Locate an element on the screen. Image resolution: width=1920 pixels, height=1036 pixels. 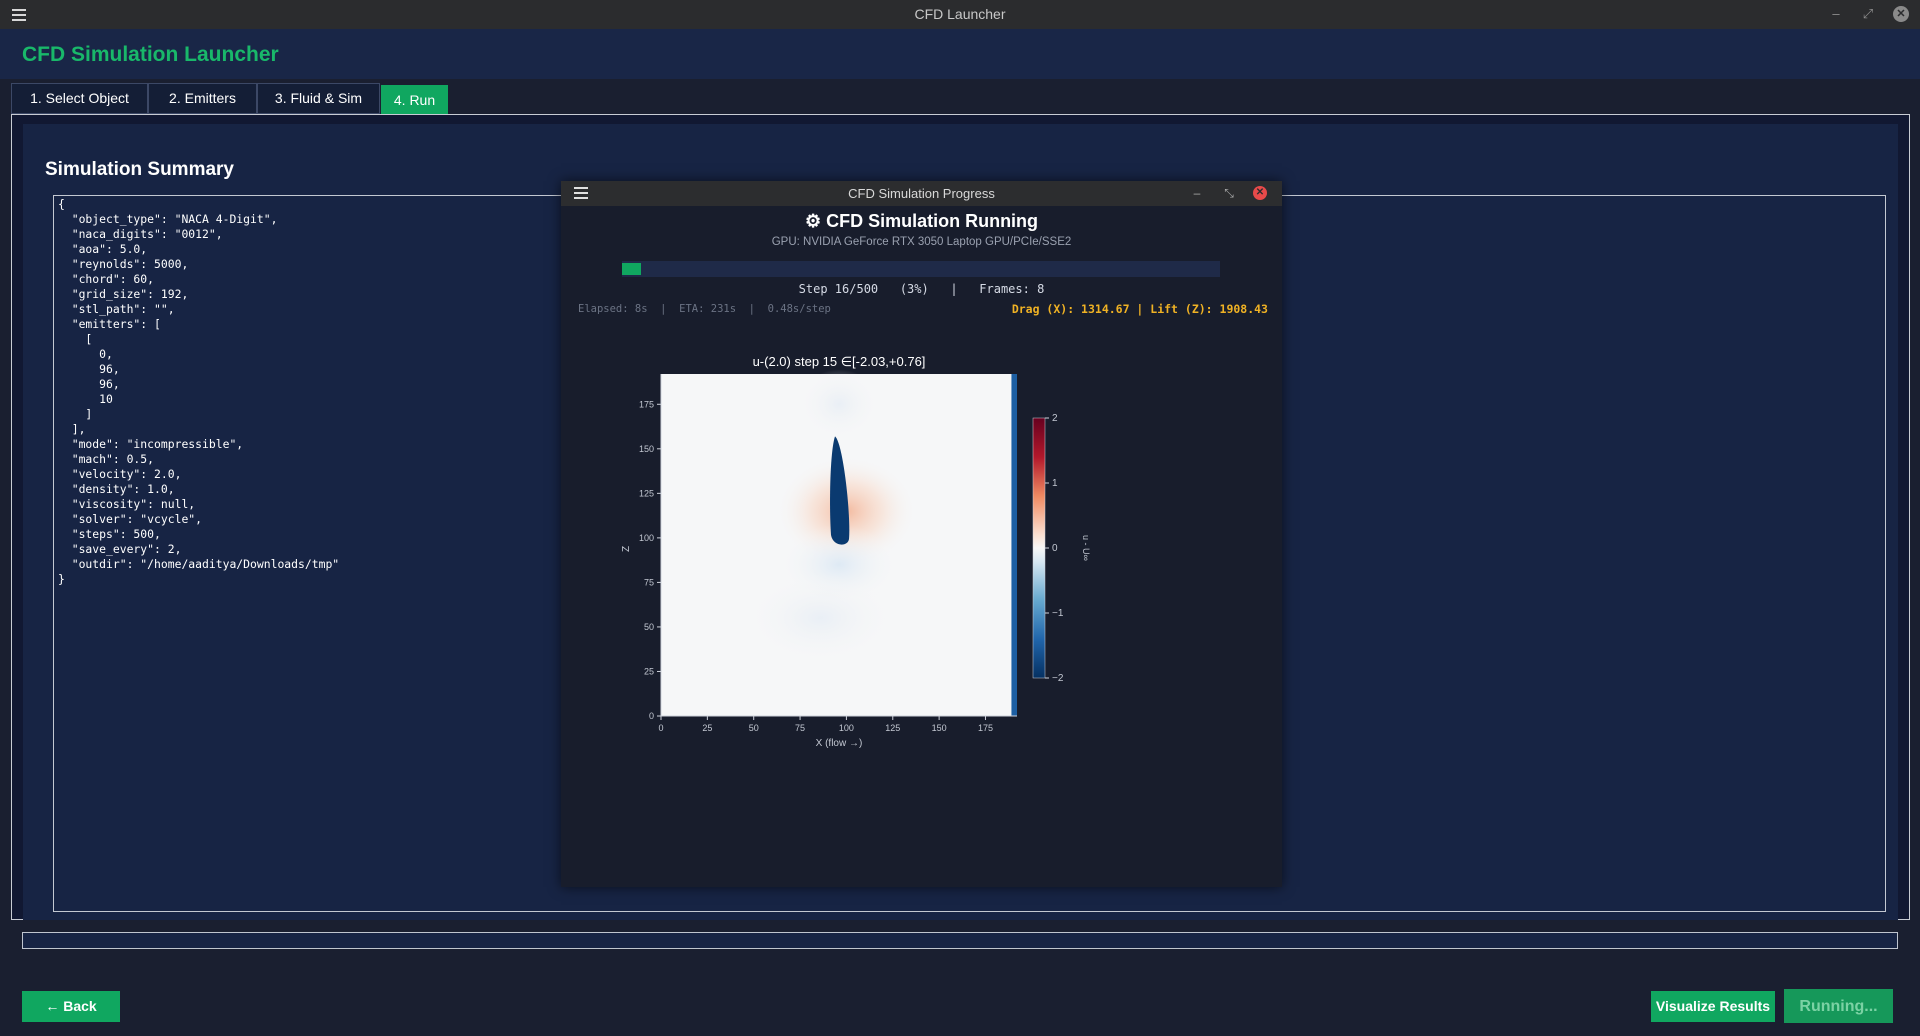
y-tick-label: 50 is located at coordinates (649, 627).